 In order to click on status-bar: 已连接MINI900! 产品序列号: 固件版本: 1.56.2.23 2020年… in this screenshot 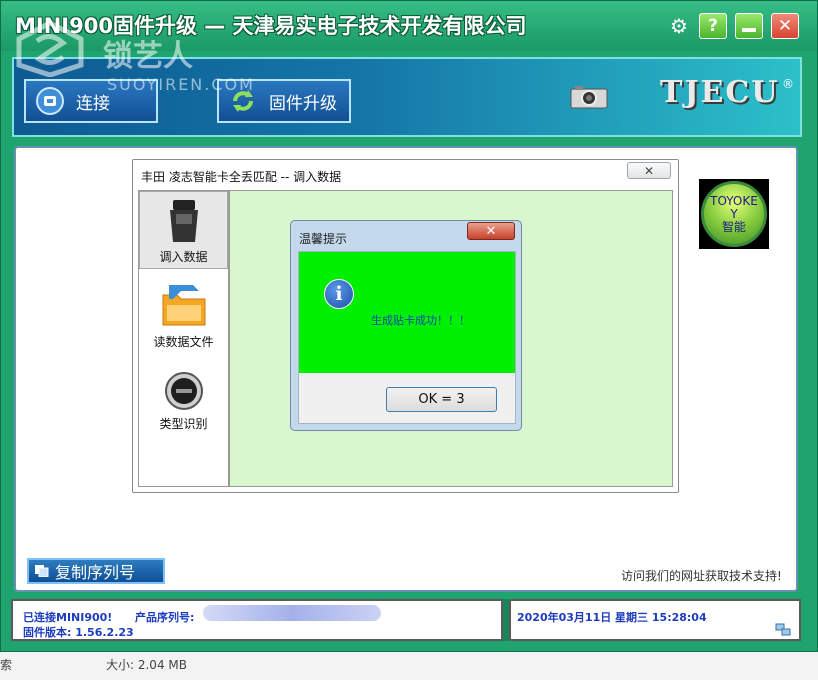, I will do `click(406, 620)`.